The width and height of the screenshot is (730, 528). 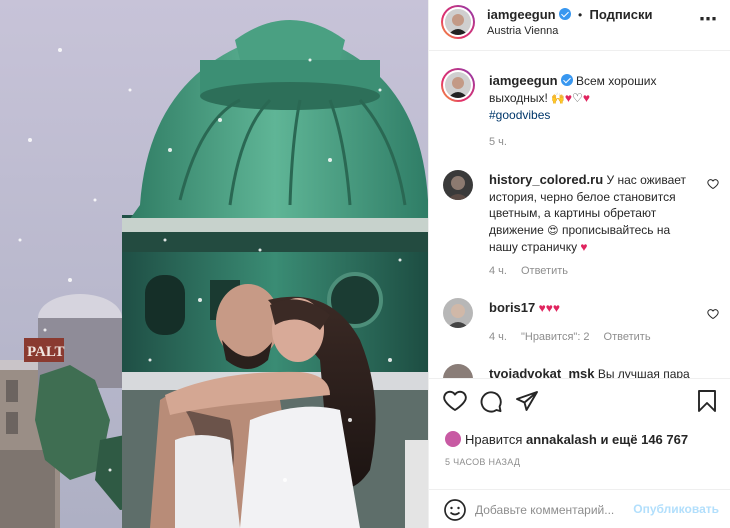 I want to click on white-heart-icon: ♡, so click(x=577, y=97).